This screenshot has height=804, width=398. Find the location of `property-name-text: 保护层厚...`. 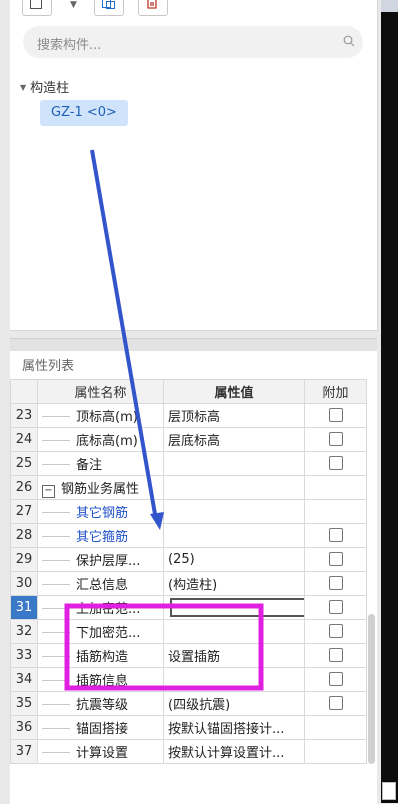

property-name-text: 保护层厚... is located at coordinates (108, 561).